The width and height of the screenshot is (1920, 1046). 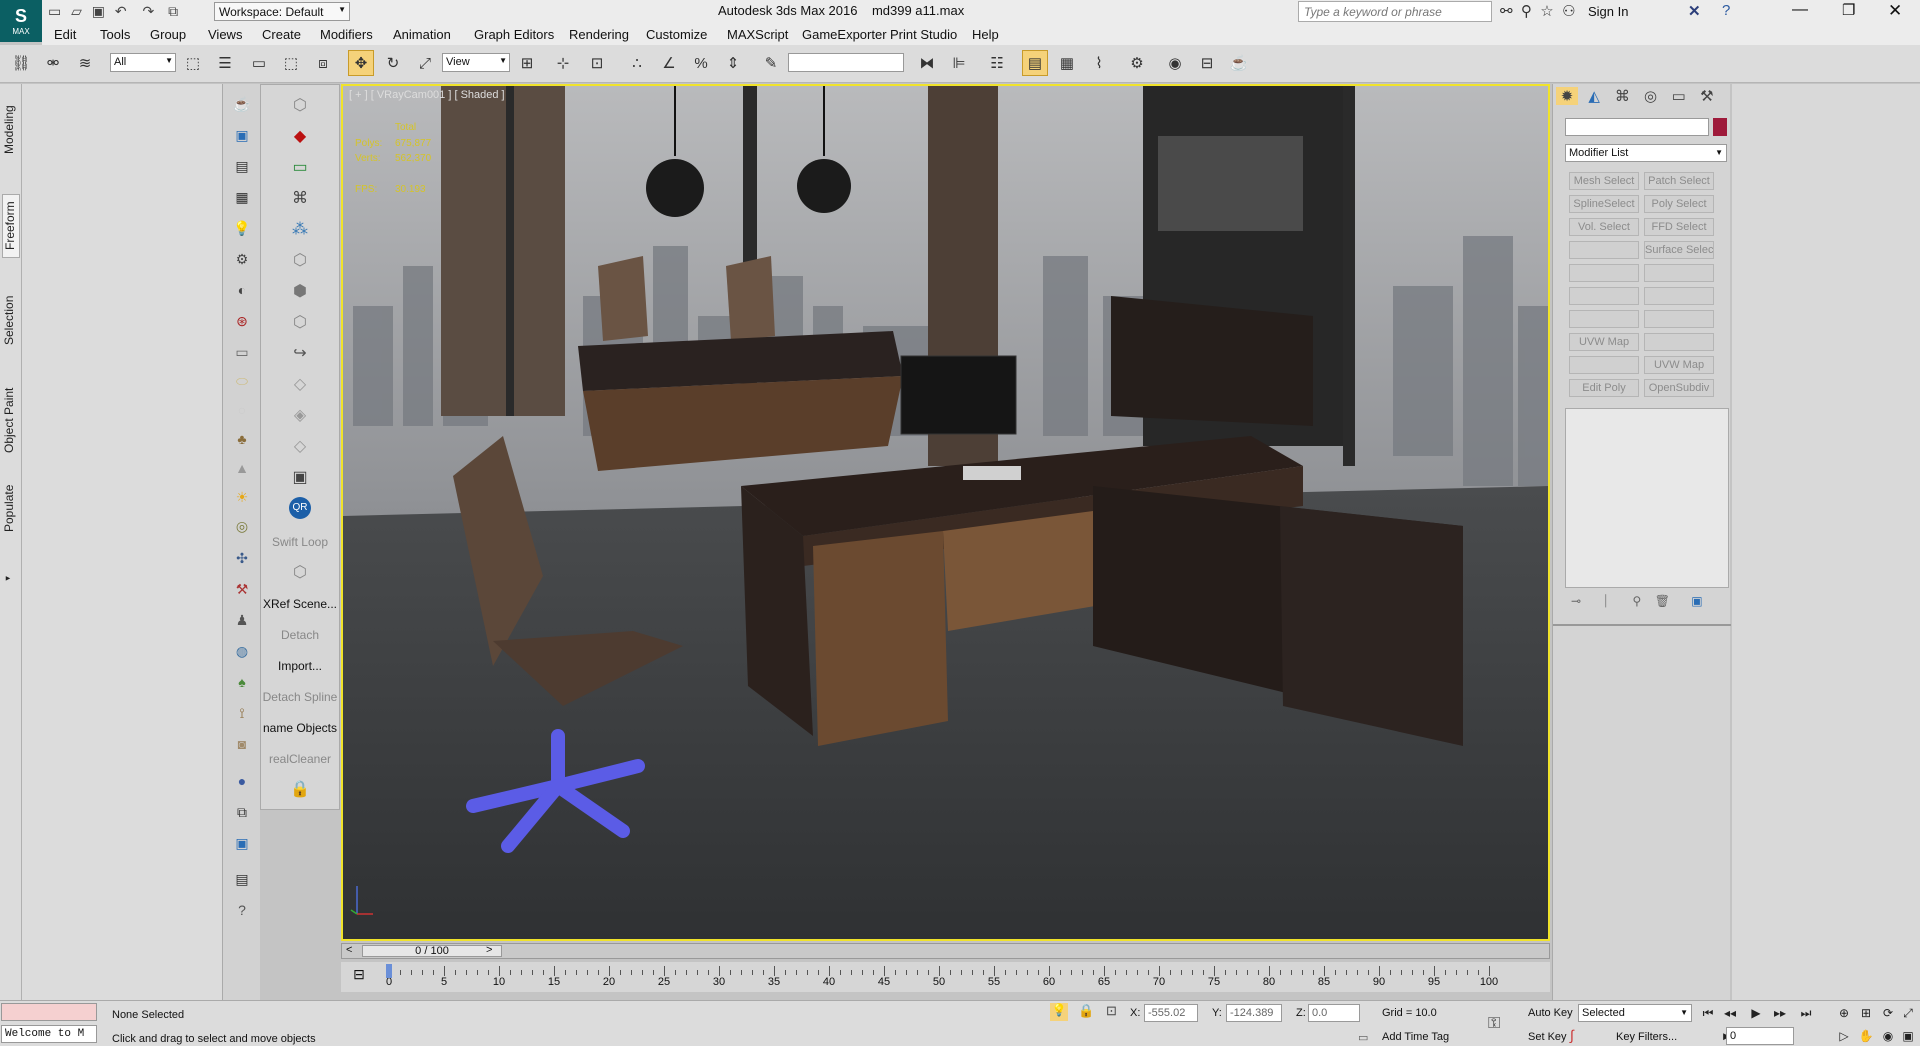 What do you see at coordinates (422, 34) in the screenshot?
I see `menu-animation: Animation` at bounding box center [422, 34].